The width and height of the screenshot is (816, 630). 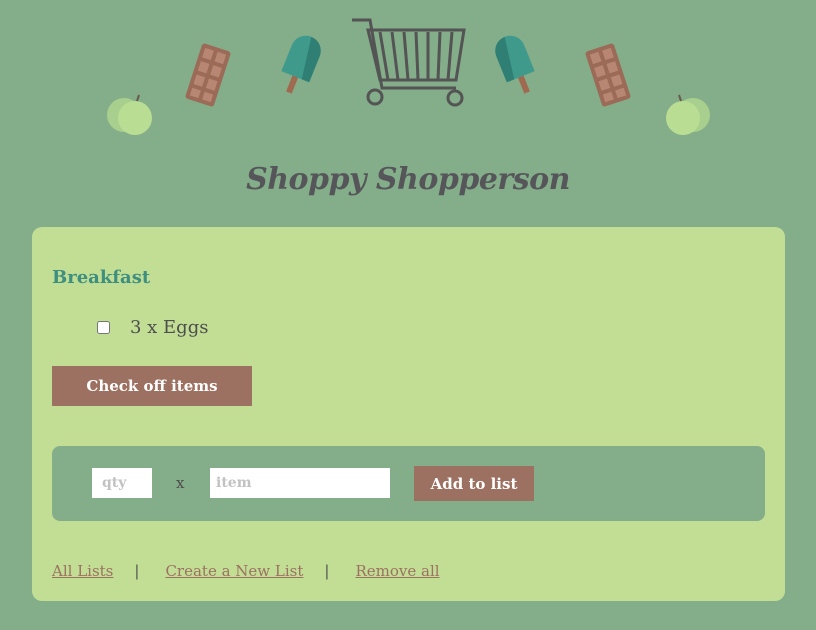 I want to click on create-new-list-link: Create a New List, so click(x=234, y=571).